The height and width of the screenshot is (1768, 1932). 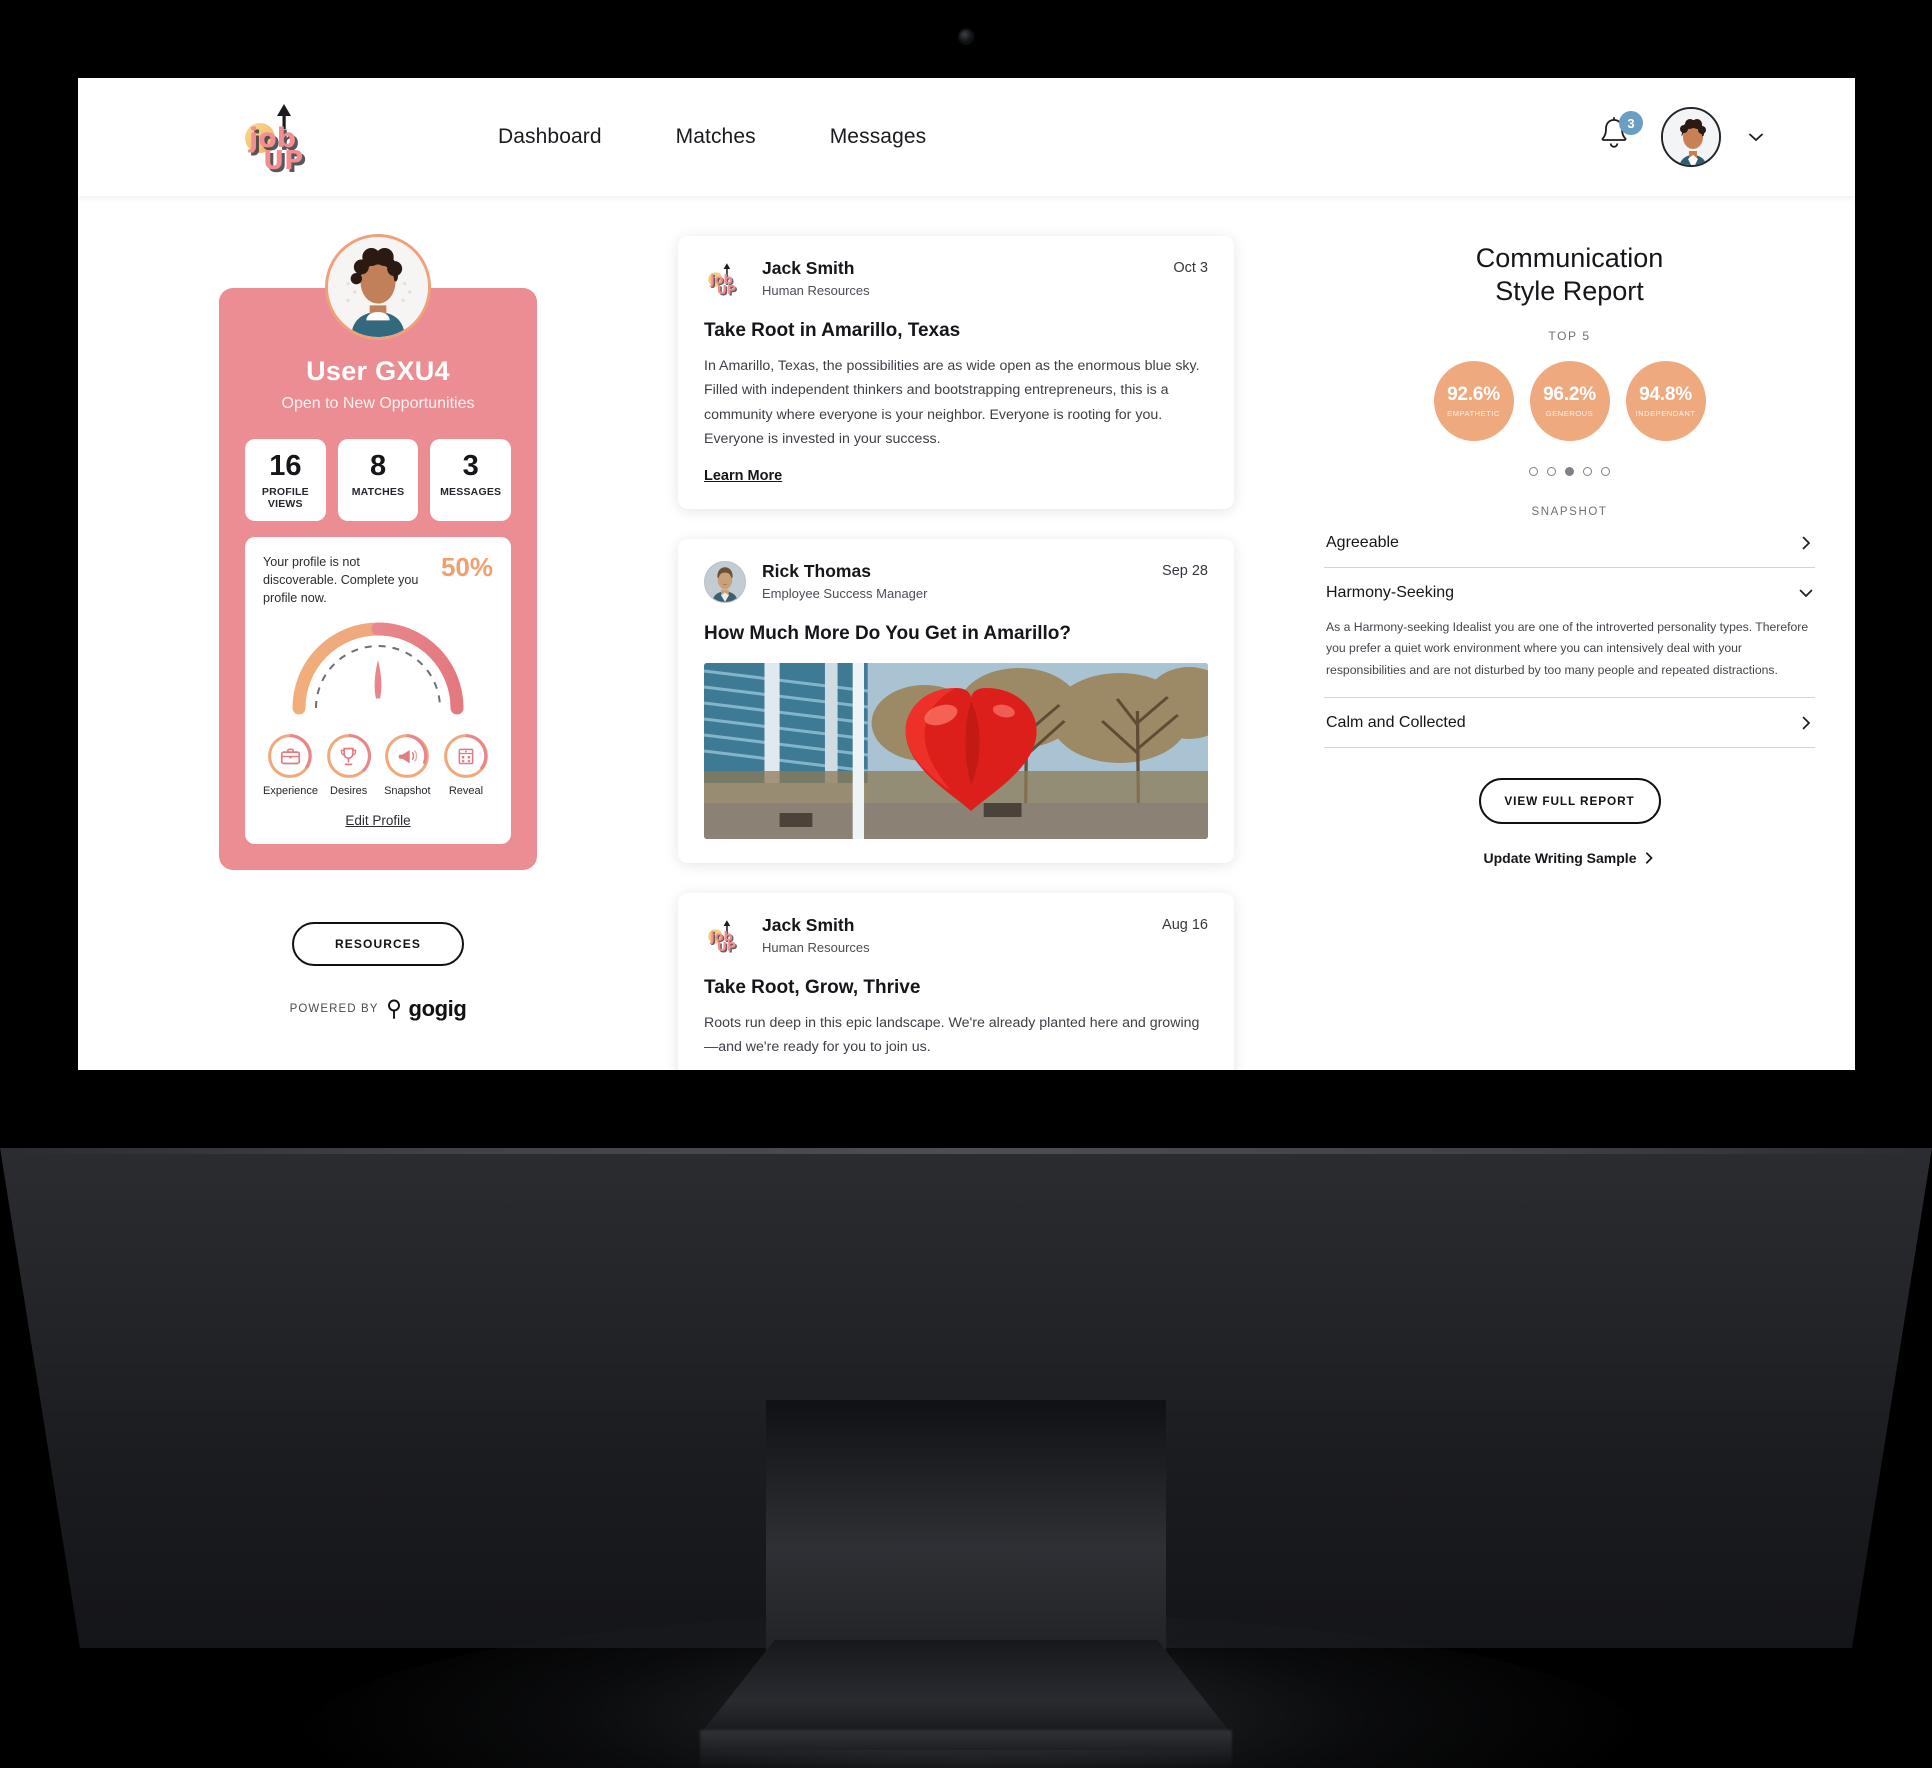 I want to click on feed-author-avatar: job UP job UP, so click(x=725, y=935).